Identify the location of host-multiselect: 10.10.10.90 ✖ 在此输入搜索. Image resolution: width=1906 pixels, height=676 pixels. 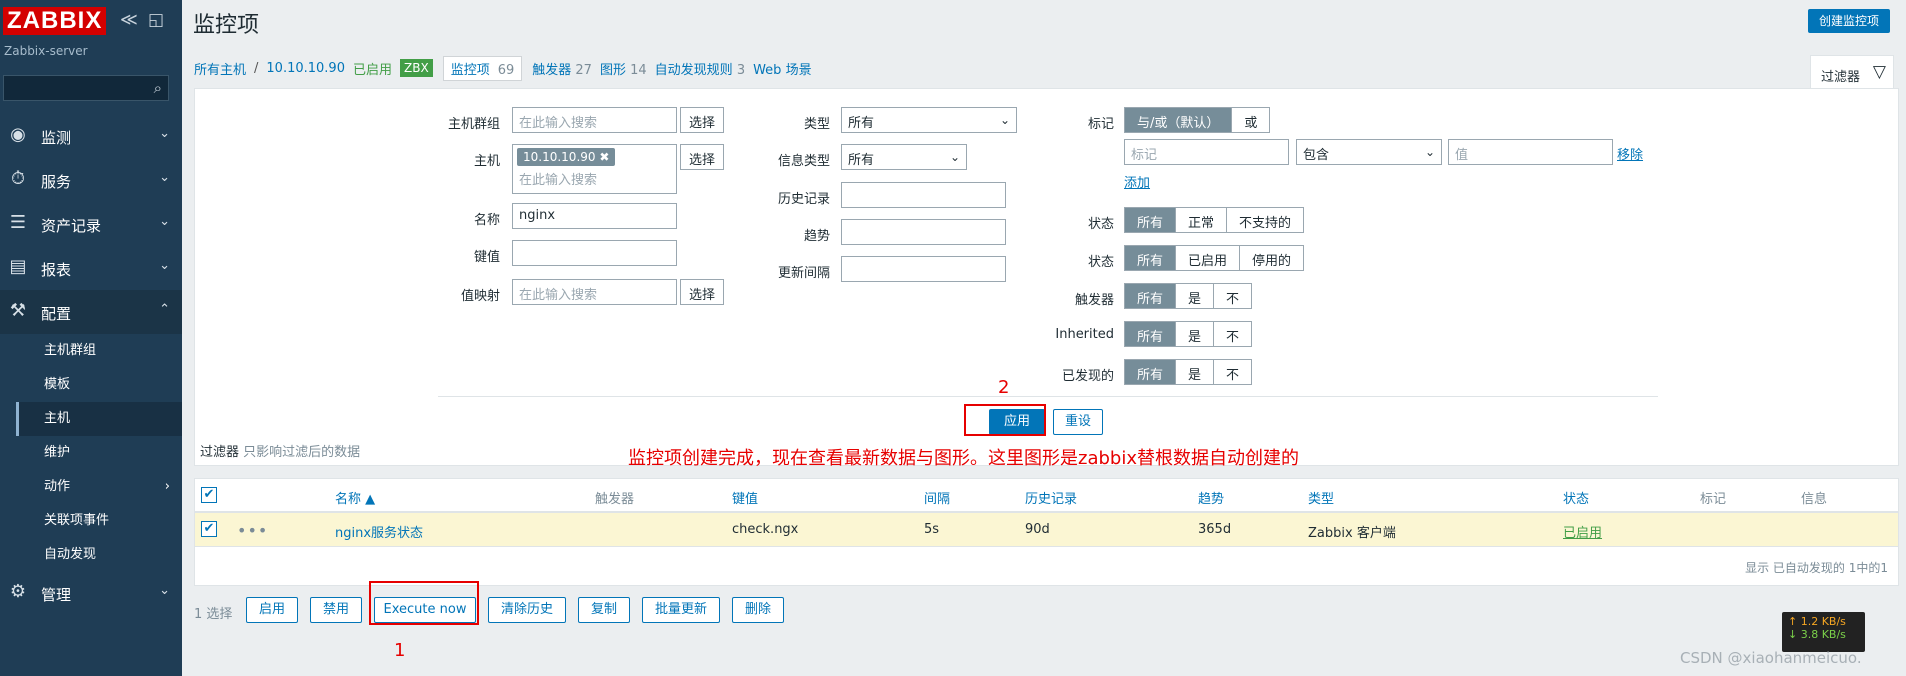
(594, 169).